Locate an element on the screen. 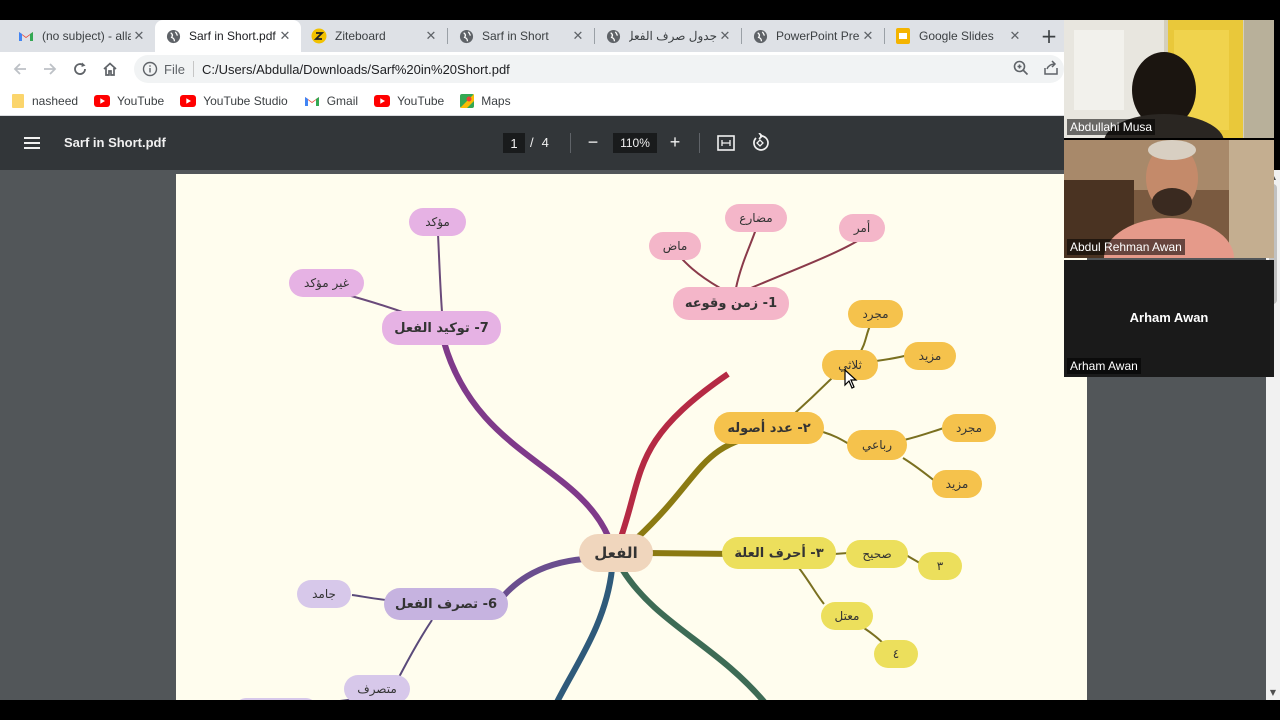  bookmark-youtube-studio: YouTube Studio is located at coordinates (234, 101).